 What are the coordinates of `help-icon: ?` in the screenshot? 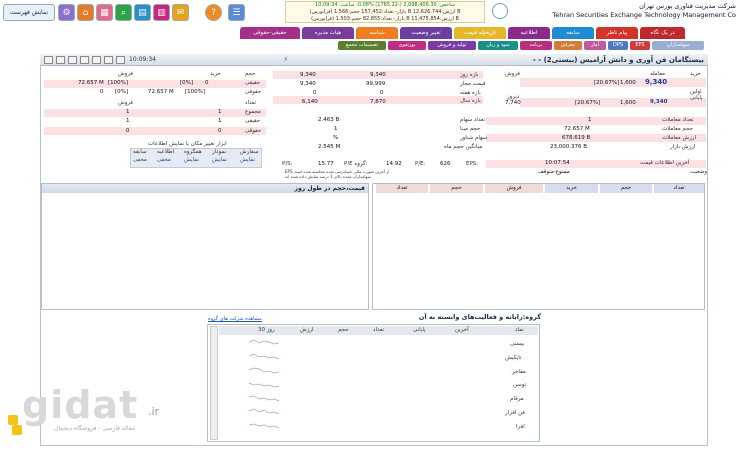 It's located at (213, 12).